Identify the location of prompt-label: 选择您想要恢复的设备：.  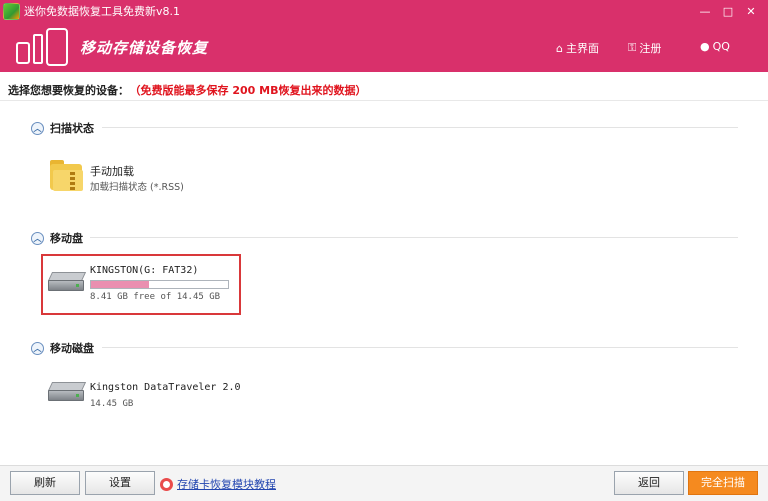
(68, 90).